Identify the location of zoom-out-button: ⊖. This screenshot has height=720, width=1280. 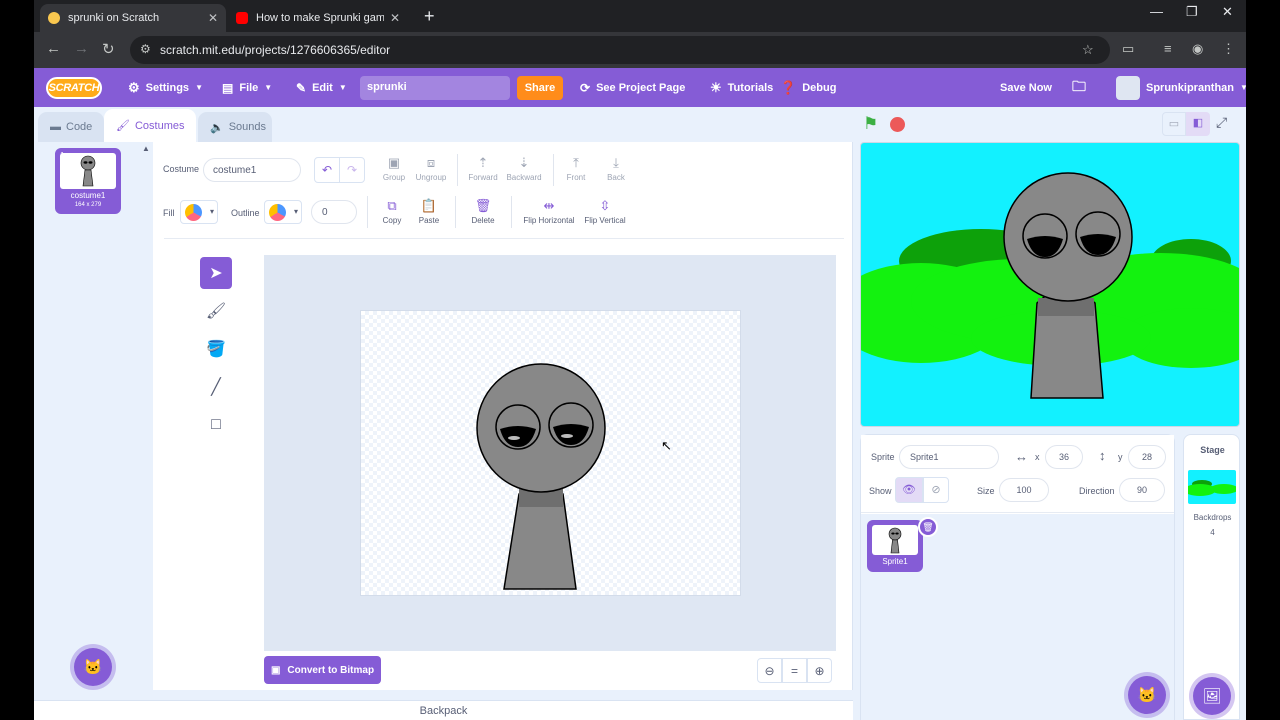
(769, 670).